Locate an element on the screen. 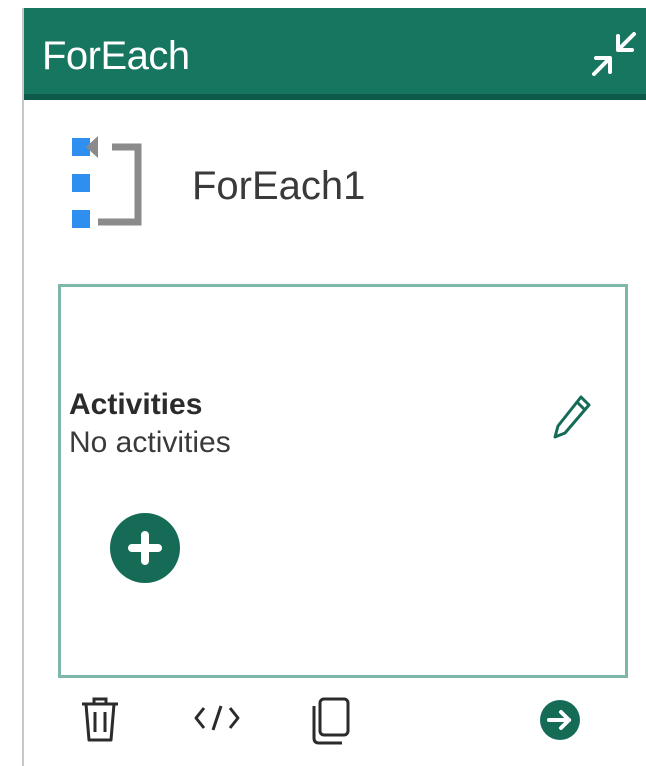 The height and width of the screenshot is (766, 646). plus-circle-icon is located at coordinates (145, 548).